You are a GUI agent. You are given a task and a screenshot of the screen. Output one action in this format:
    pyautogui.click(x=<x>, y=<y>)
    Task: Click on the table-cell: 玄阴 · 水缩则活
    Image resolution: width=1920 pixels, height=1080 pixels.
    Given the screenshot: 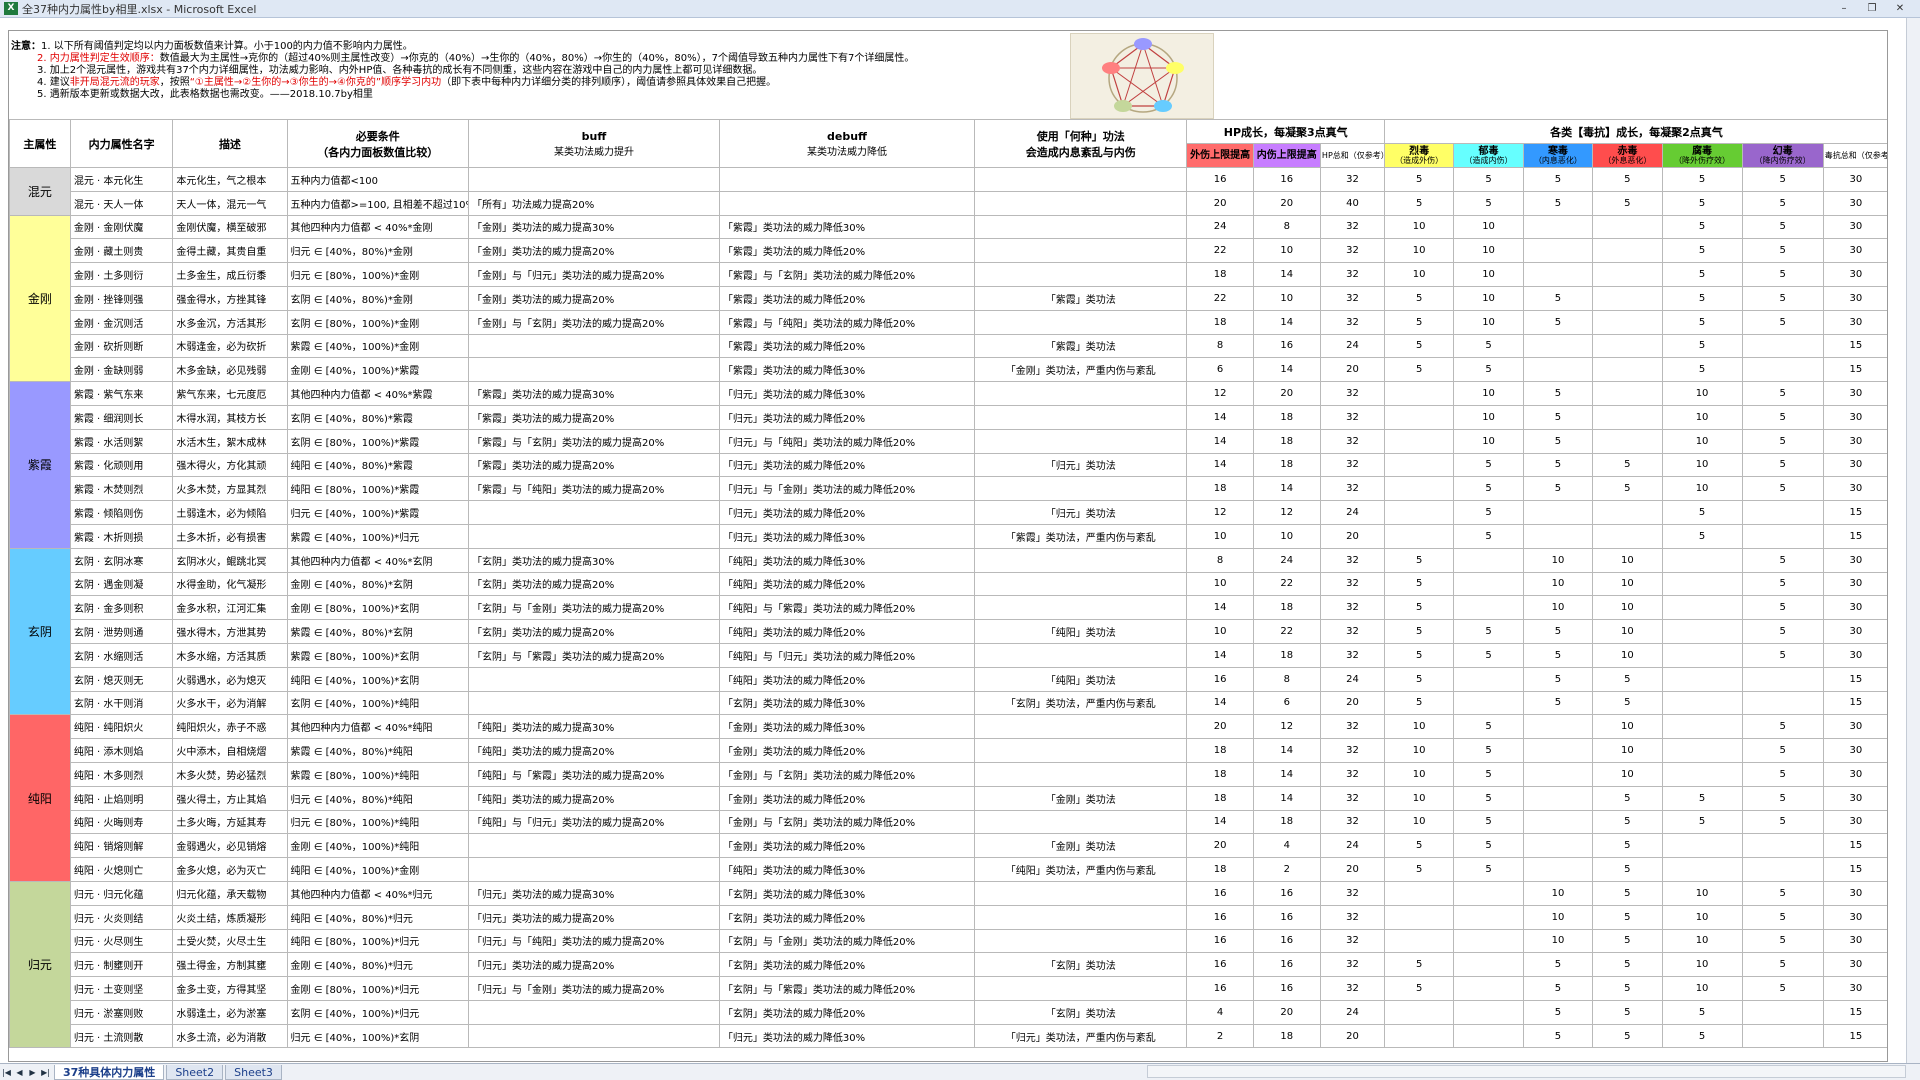 What is the action you would take?
    pyautogui.click(x=121, y=655)
    